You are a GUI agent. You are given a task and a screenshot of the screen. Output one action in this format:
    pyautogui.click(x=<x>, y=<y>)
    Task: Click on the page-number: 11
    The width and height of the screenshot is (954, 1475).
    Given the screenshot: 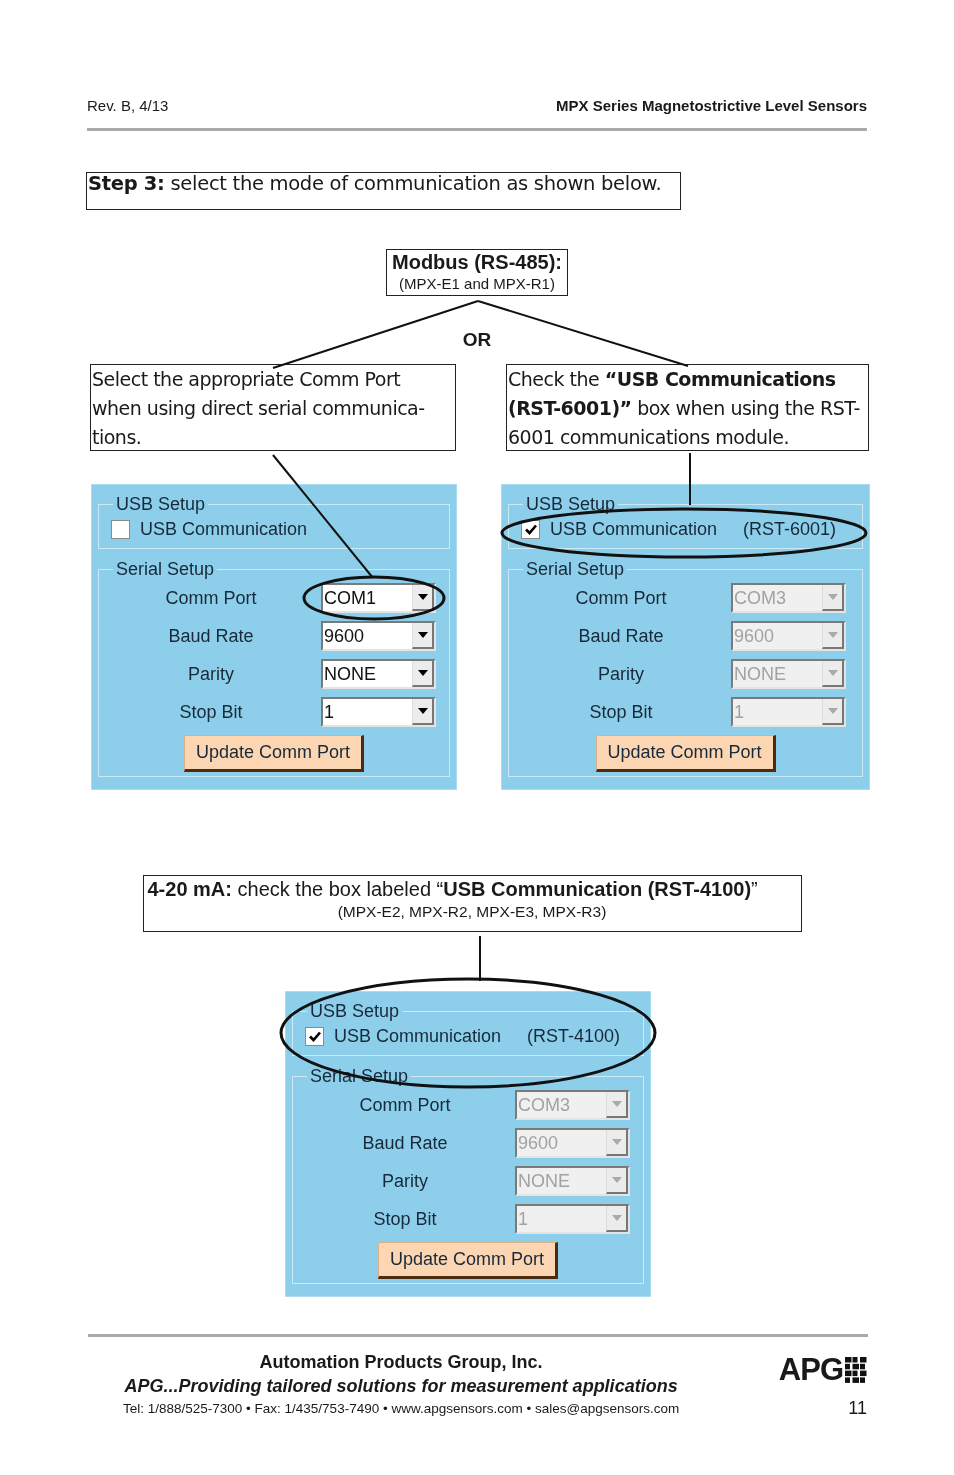 What is the action you would take?
    pyautogui.click(x=857, y=1408)
    